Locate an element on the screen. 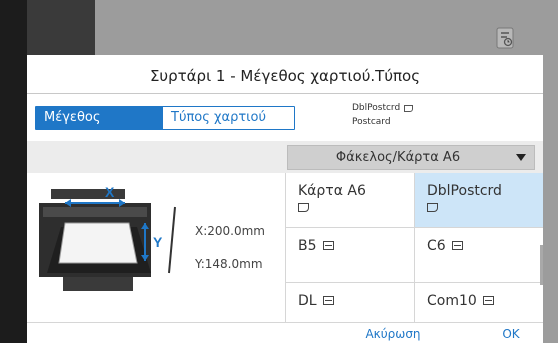  printer-illustration-icon: X Y is located at coordinates (107, 237).